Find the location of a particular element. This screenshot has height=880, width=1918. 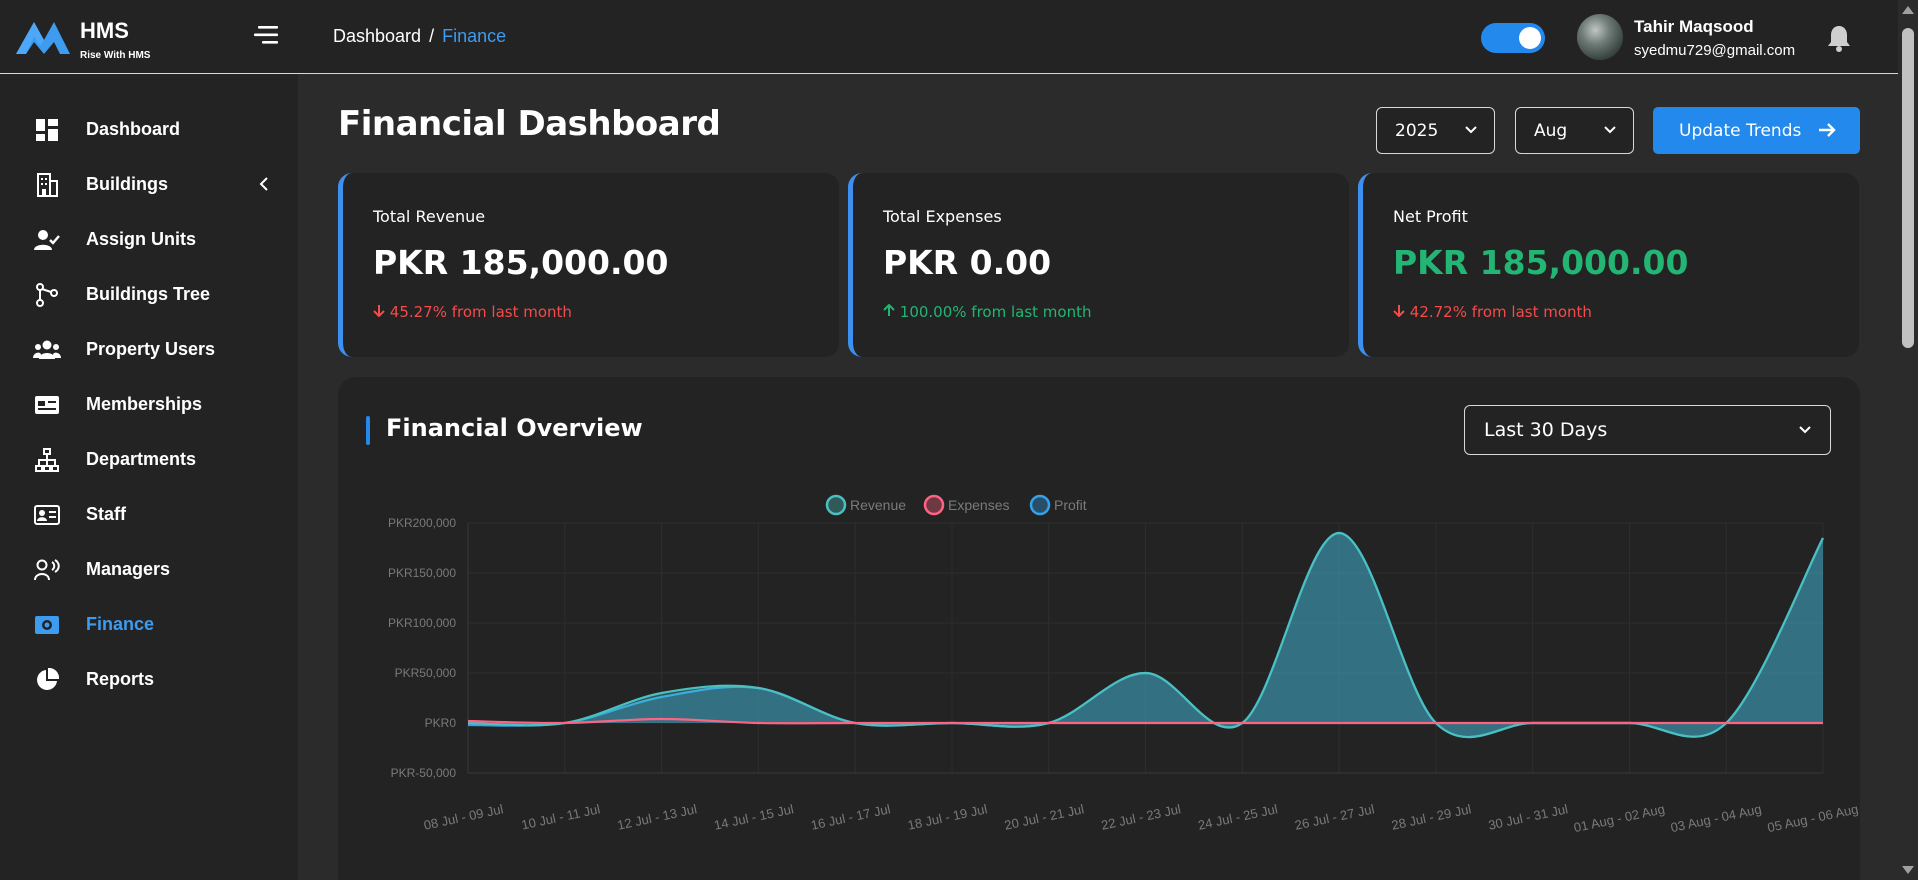

user-email: syedmu729@gmail.com is located at coordinates (1715, 50).